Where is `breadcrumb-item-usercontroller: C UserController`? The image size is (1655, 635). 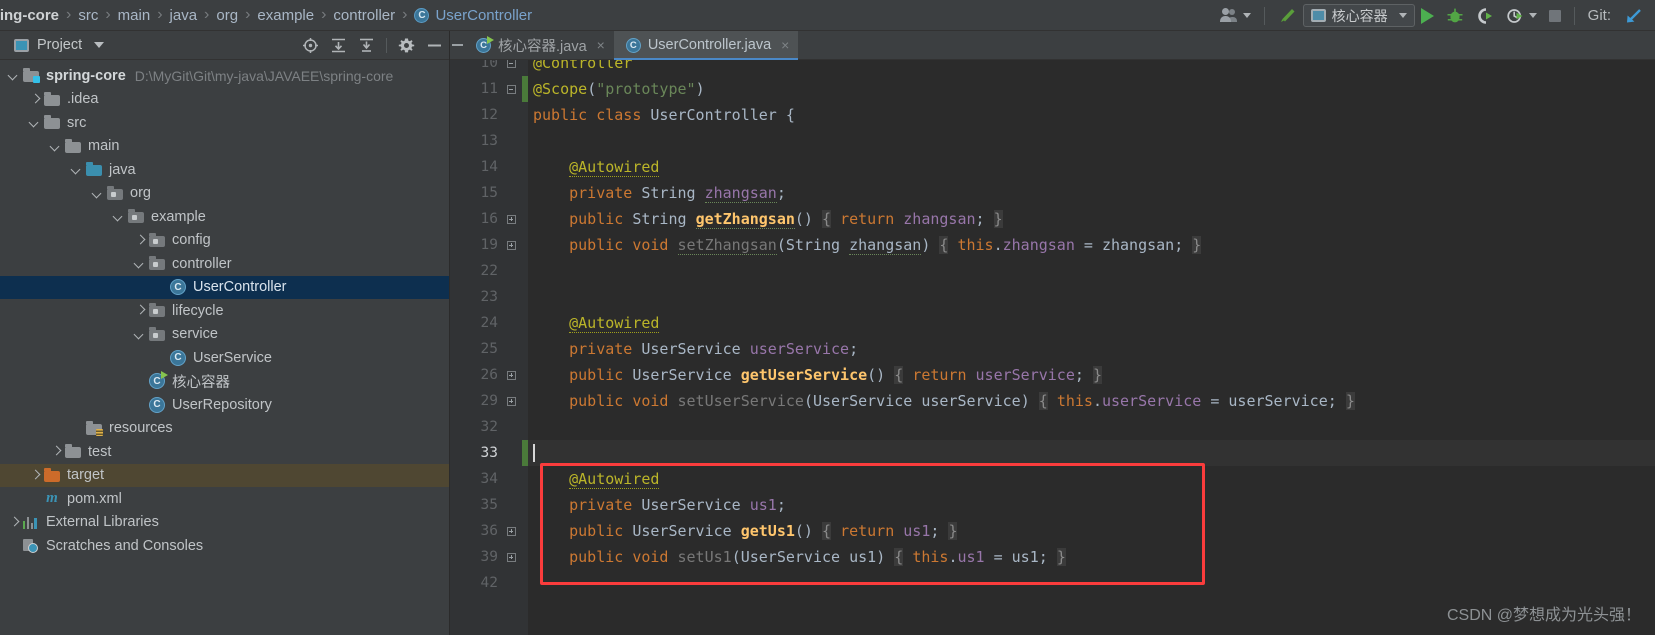 breadcrumb-item-usercontroller: C UserController is located at coordinates (473, 15).